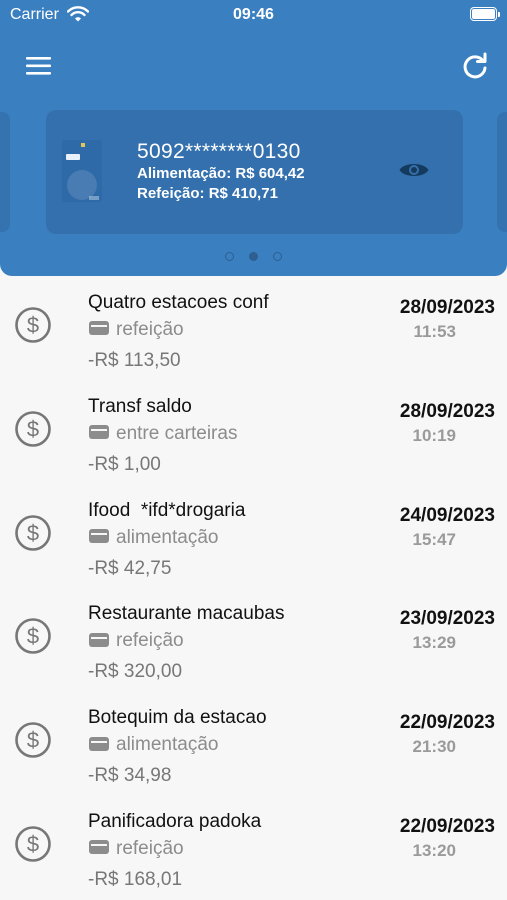 Image resolution: width=507 pixels, height=900 pixels. I want to click on card-number: 5092********0130, so click(219, 151).